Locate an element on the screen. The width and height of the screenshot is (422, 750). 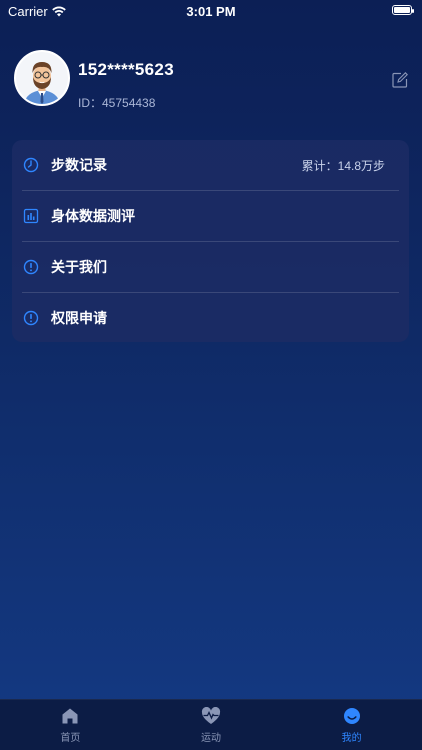
status-time: 3:01 PM is located at coordinates (211, 11).